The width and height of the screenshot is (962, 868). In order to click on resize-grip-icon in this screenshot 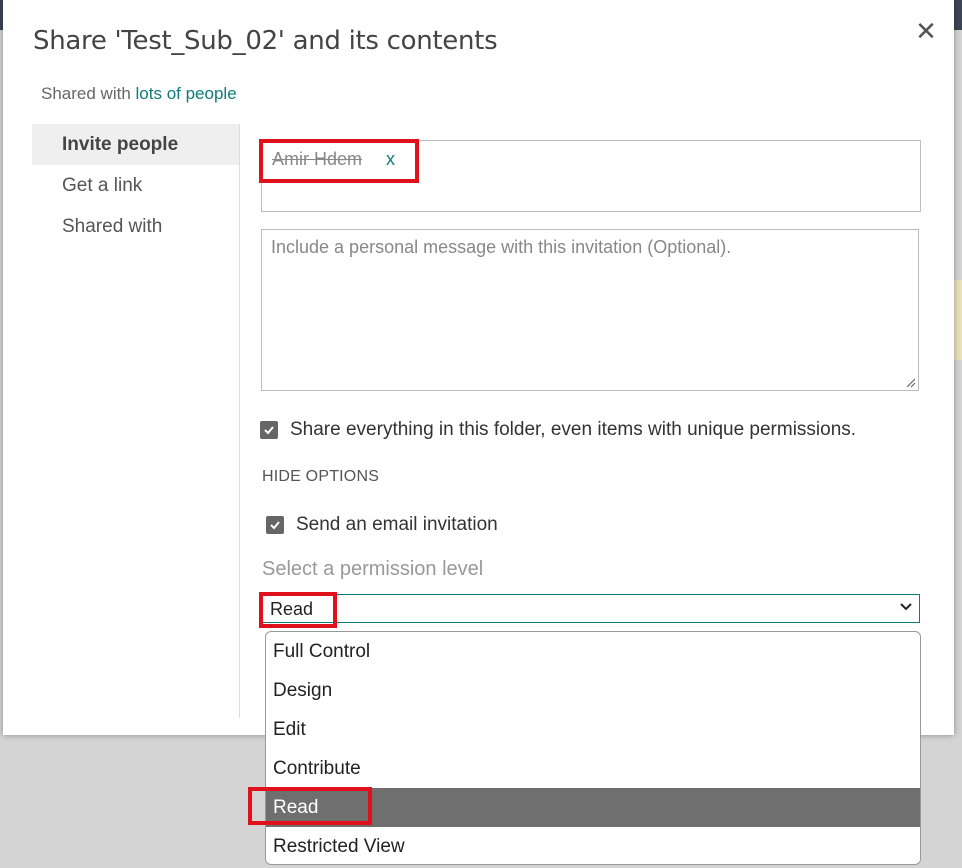, I will do `click(911, 383)`.